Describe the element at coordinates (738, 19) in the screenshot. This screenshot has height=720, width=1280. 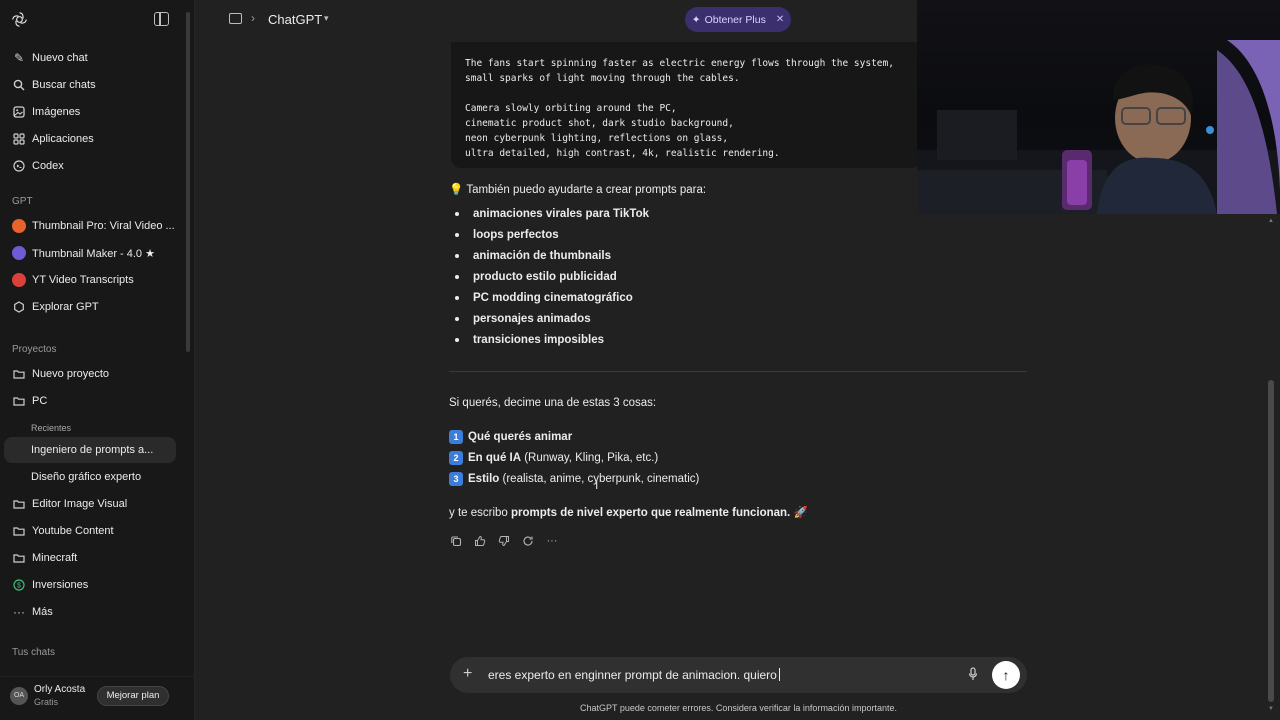
I see `get-plus-button: ✦ Obtener Plus ✕` at that location.